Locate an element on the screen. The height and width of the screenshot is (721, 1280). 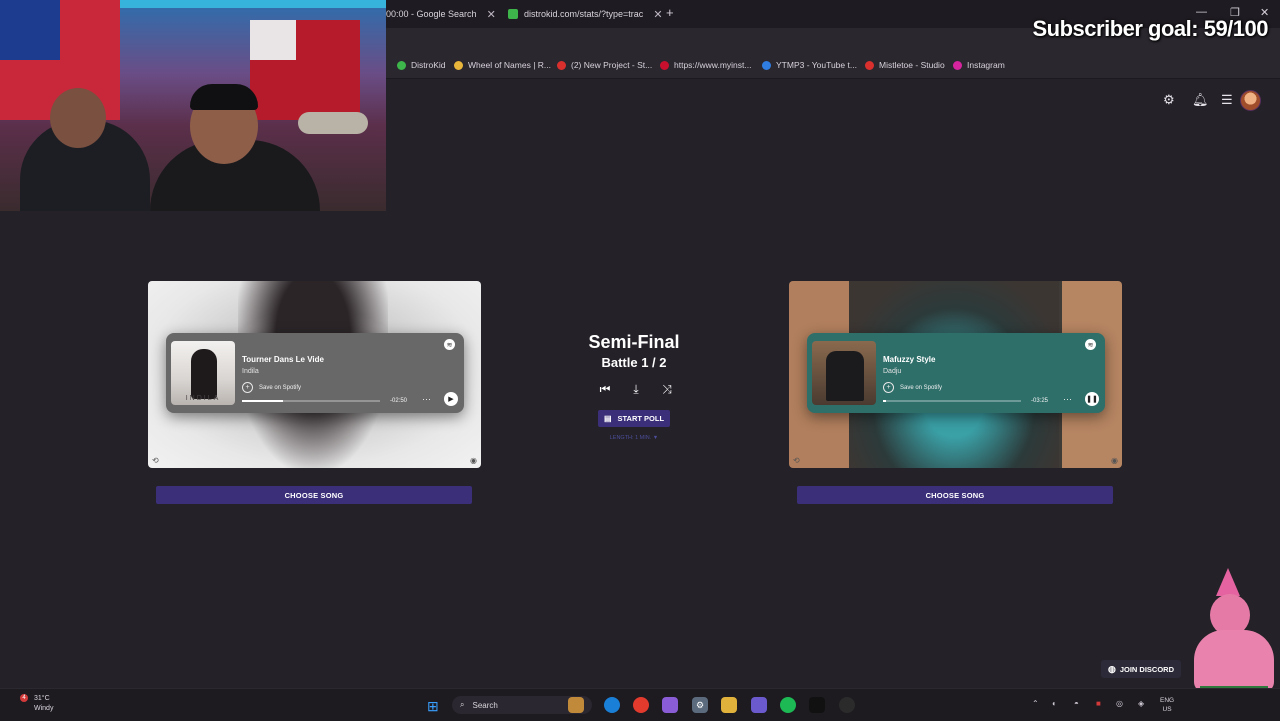
join-discord-button: ◍ JOIN DISCORD is located at coordinates (1141, 669).